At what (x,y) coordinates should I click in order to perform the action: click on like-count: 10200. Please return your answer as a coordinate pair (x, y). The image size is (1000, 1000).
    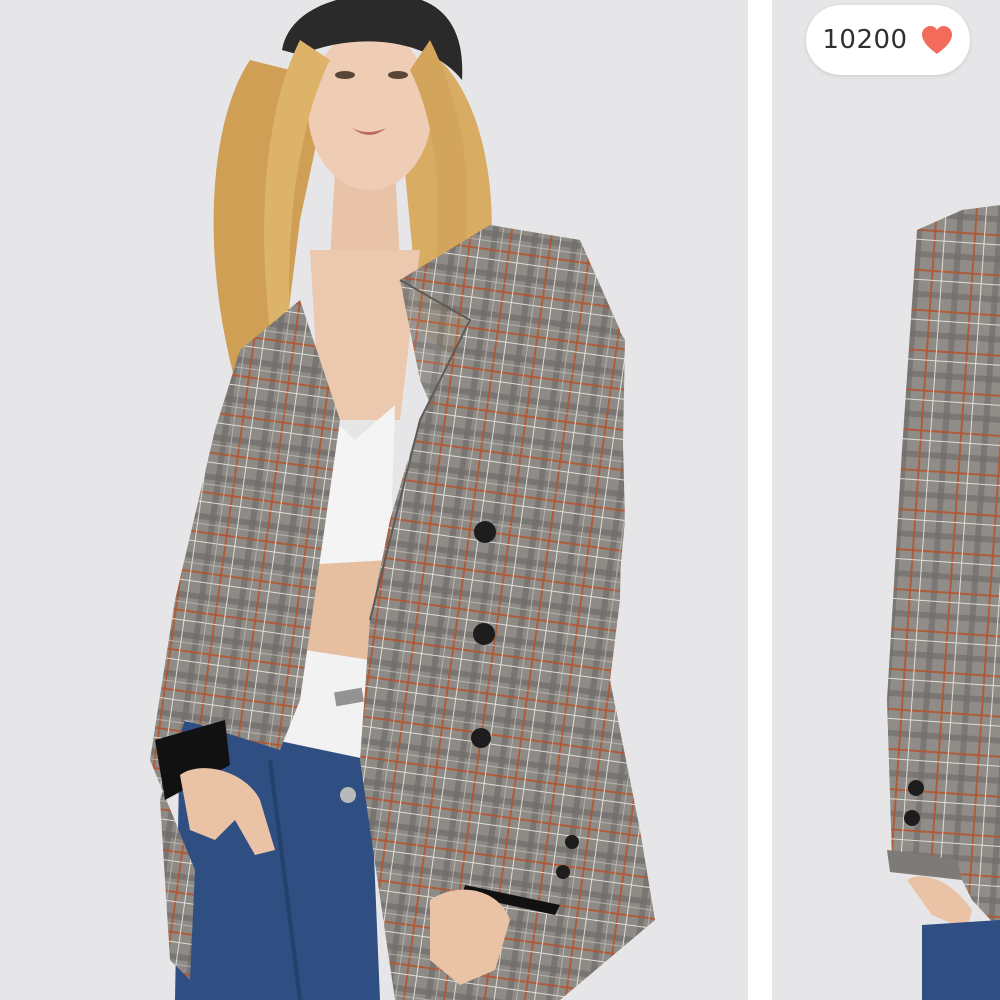
    Looking at the image, I should click on (865, 40).